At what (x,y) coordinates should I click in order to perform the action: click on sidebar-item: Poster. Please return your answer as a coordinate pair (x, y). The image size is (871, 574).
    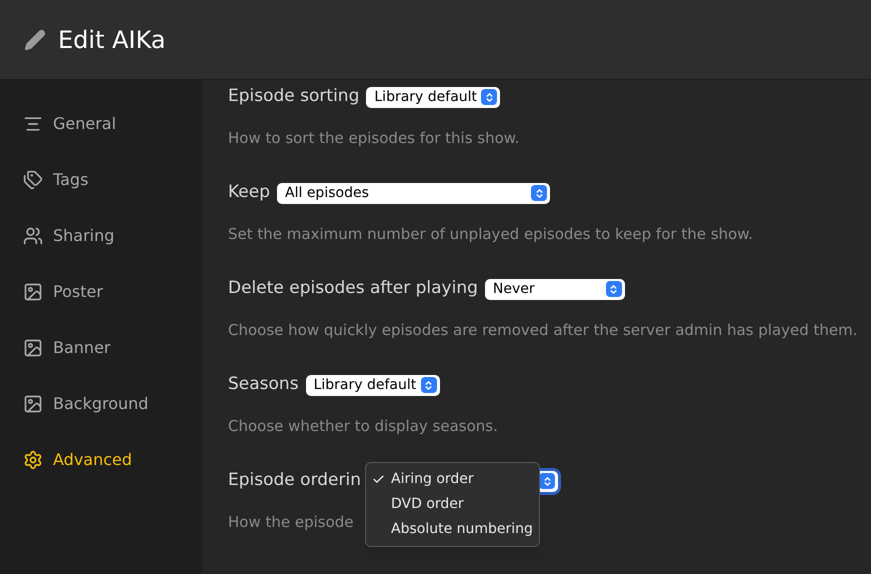
    Looking at the image, I should click on (101, 292).